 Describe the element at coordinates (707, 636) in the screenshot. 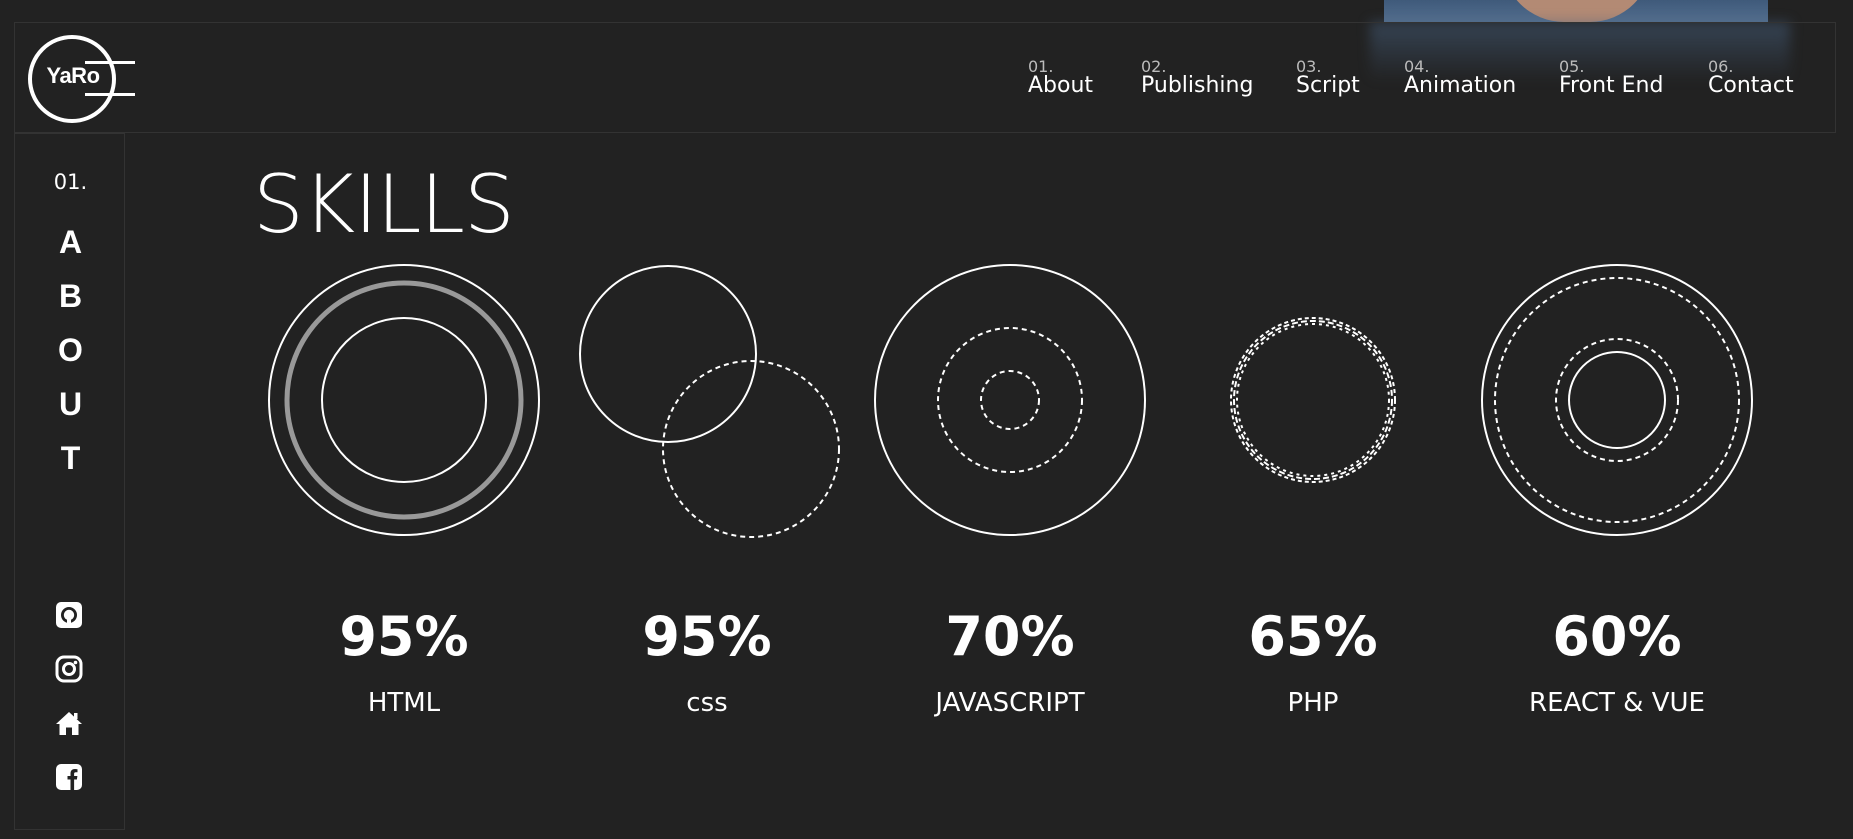

I see `skill-percent-css: 95%` at that location.